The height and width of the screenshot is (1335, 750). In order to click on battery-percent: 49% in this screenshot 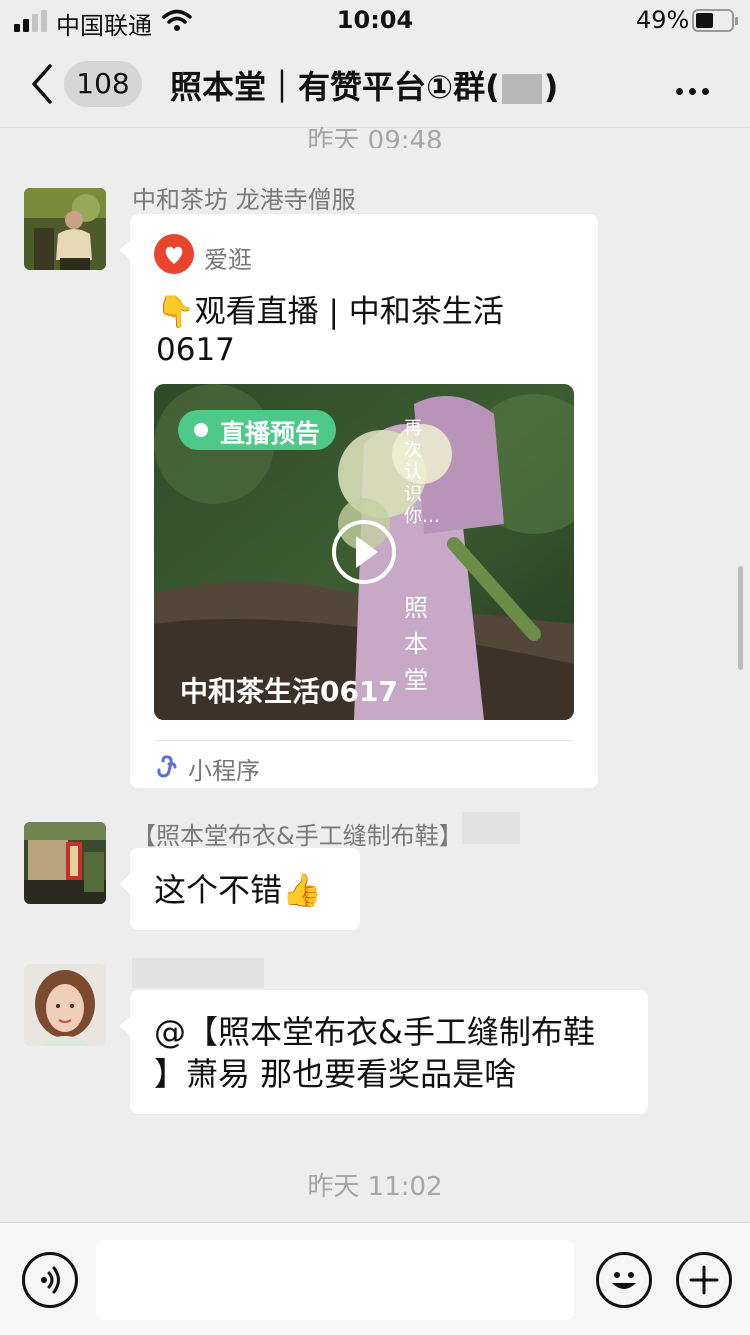, I will do `click(663, 20)`.